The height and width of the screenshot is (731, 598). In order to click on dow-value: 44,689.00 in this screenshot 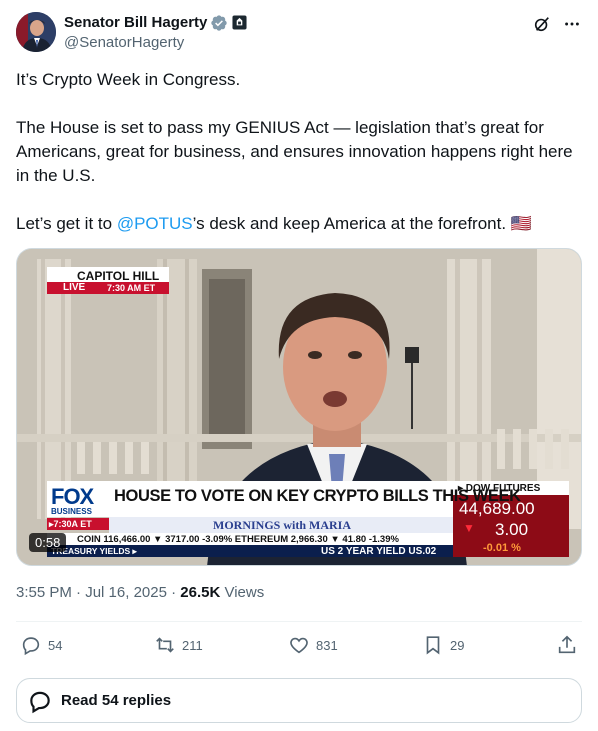, I will do `click(497, 508)`.